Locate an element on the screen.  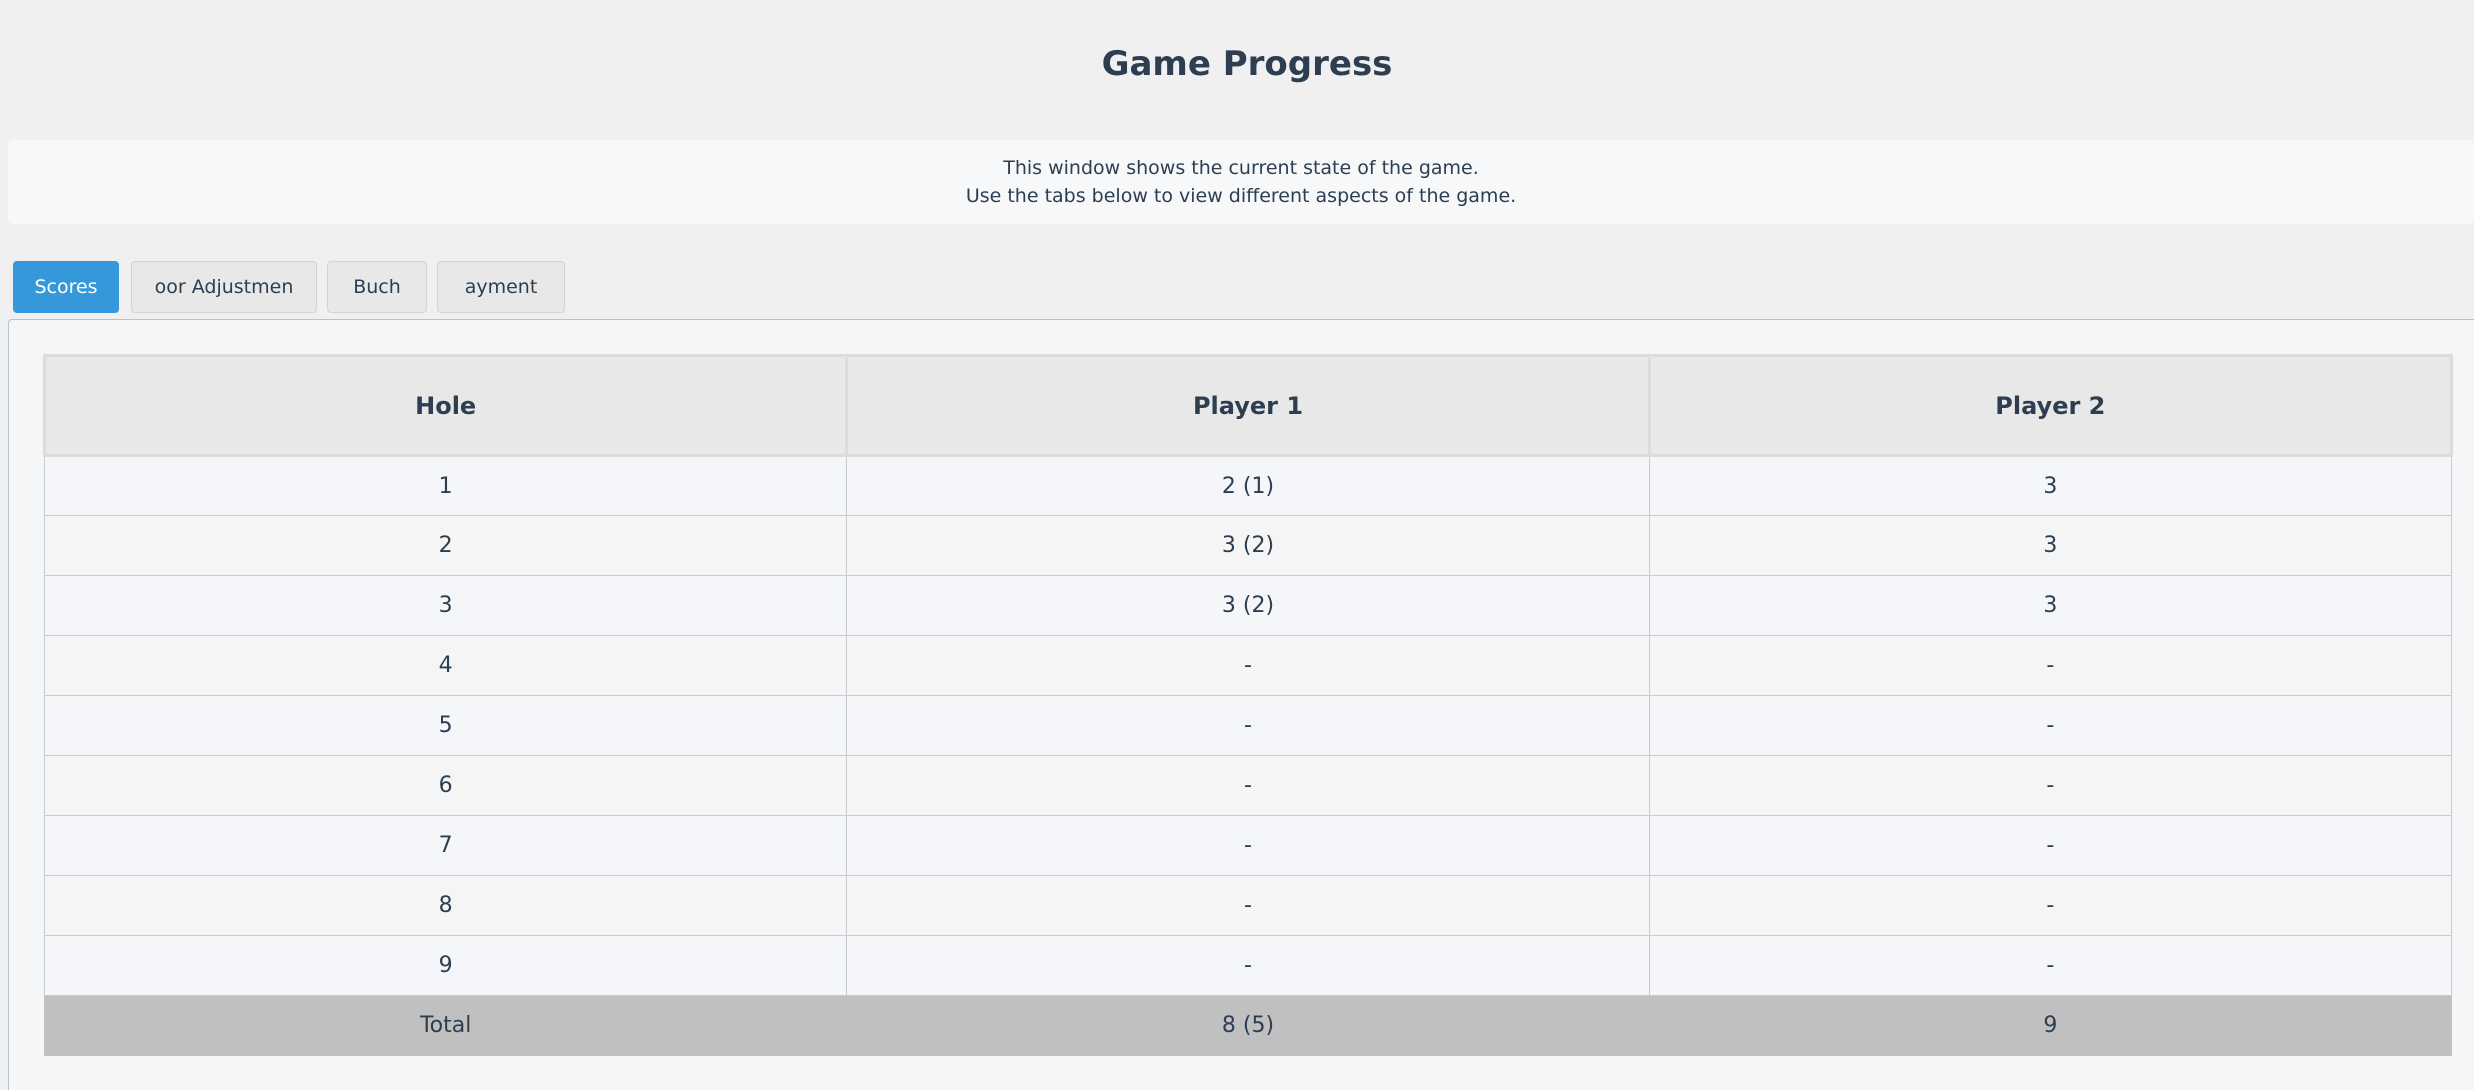
player-1-total: 8 (5) is located at coordinates (1248, 1025).